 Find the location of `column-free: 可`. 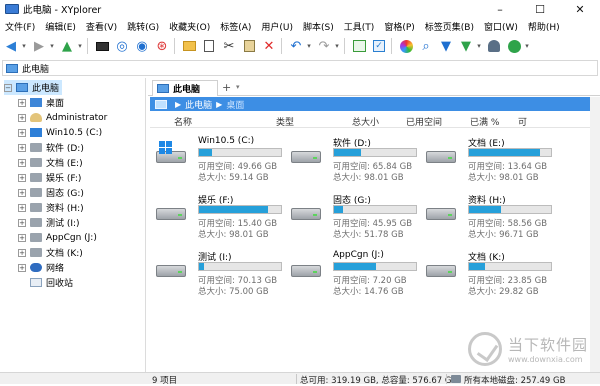

column-free: 可 is located at coordinates (522, 121).